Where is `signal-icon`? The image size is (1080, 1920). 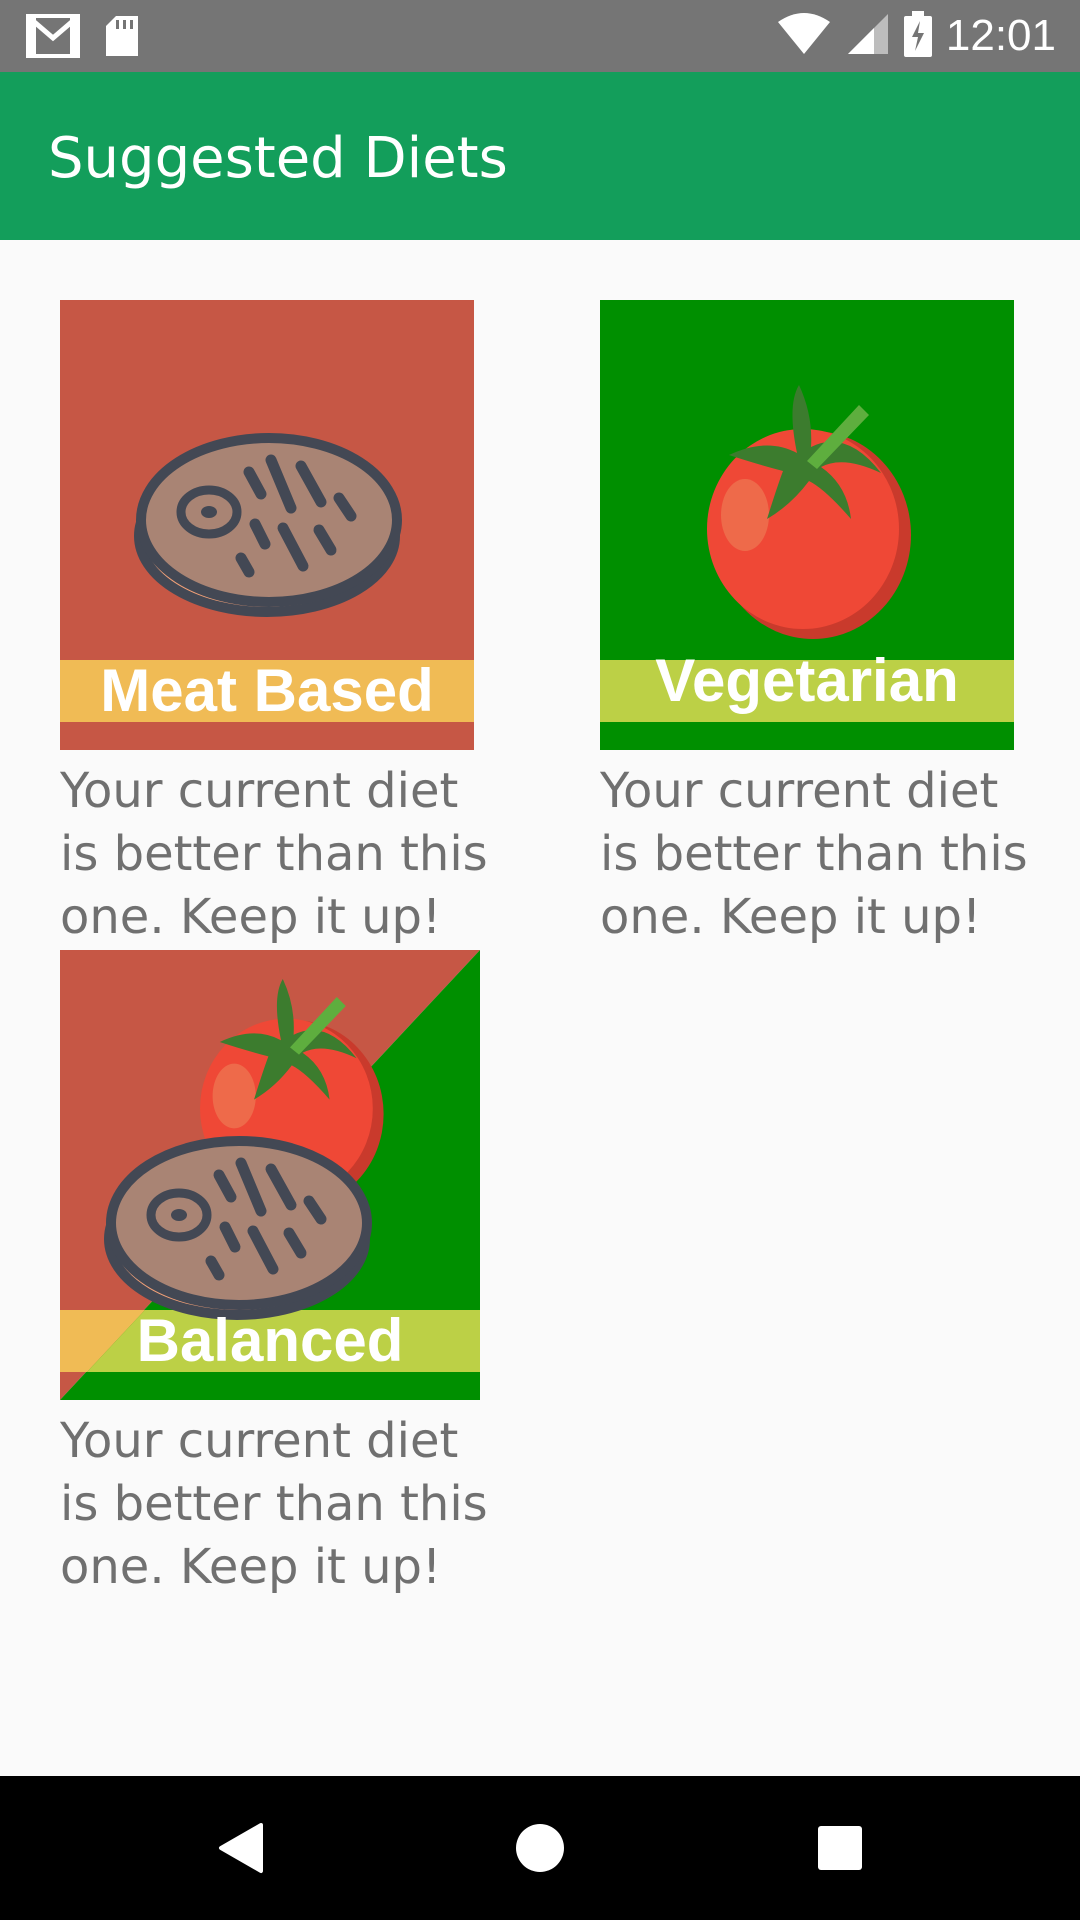
signal-icon is located at coordinates (868, 36).